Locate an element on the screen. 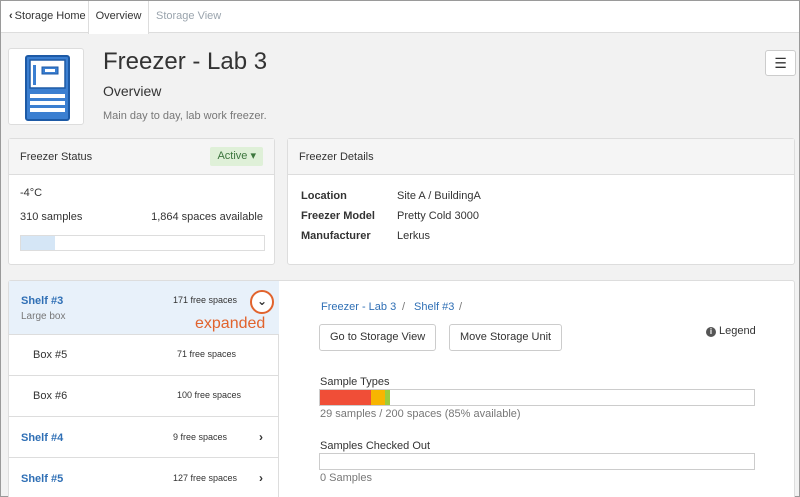  spaces-available: 1,864 spaces available is located at coordinates (207, 217).